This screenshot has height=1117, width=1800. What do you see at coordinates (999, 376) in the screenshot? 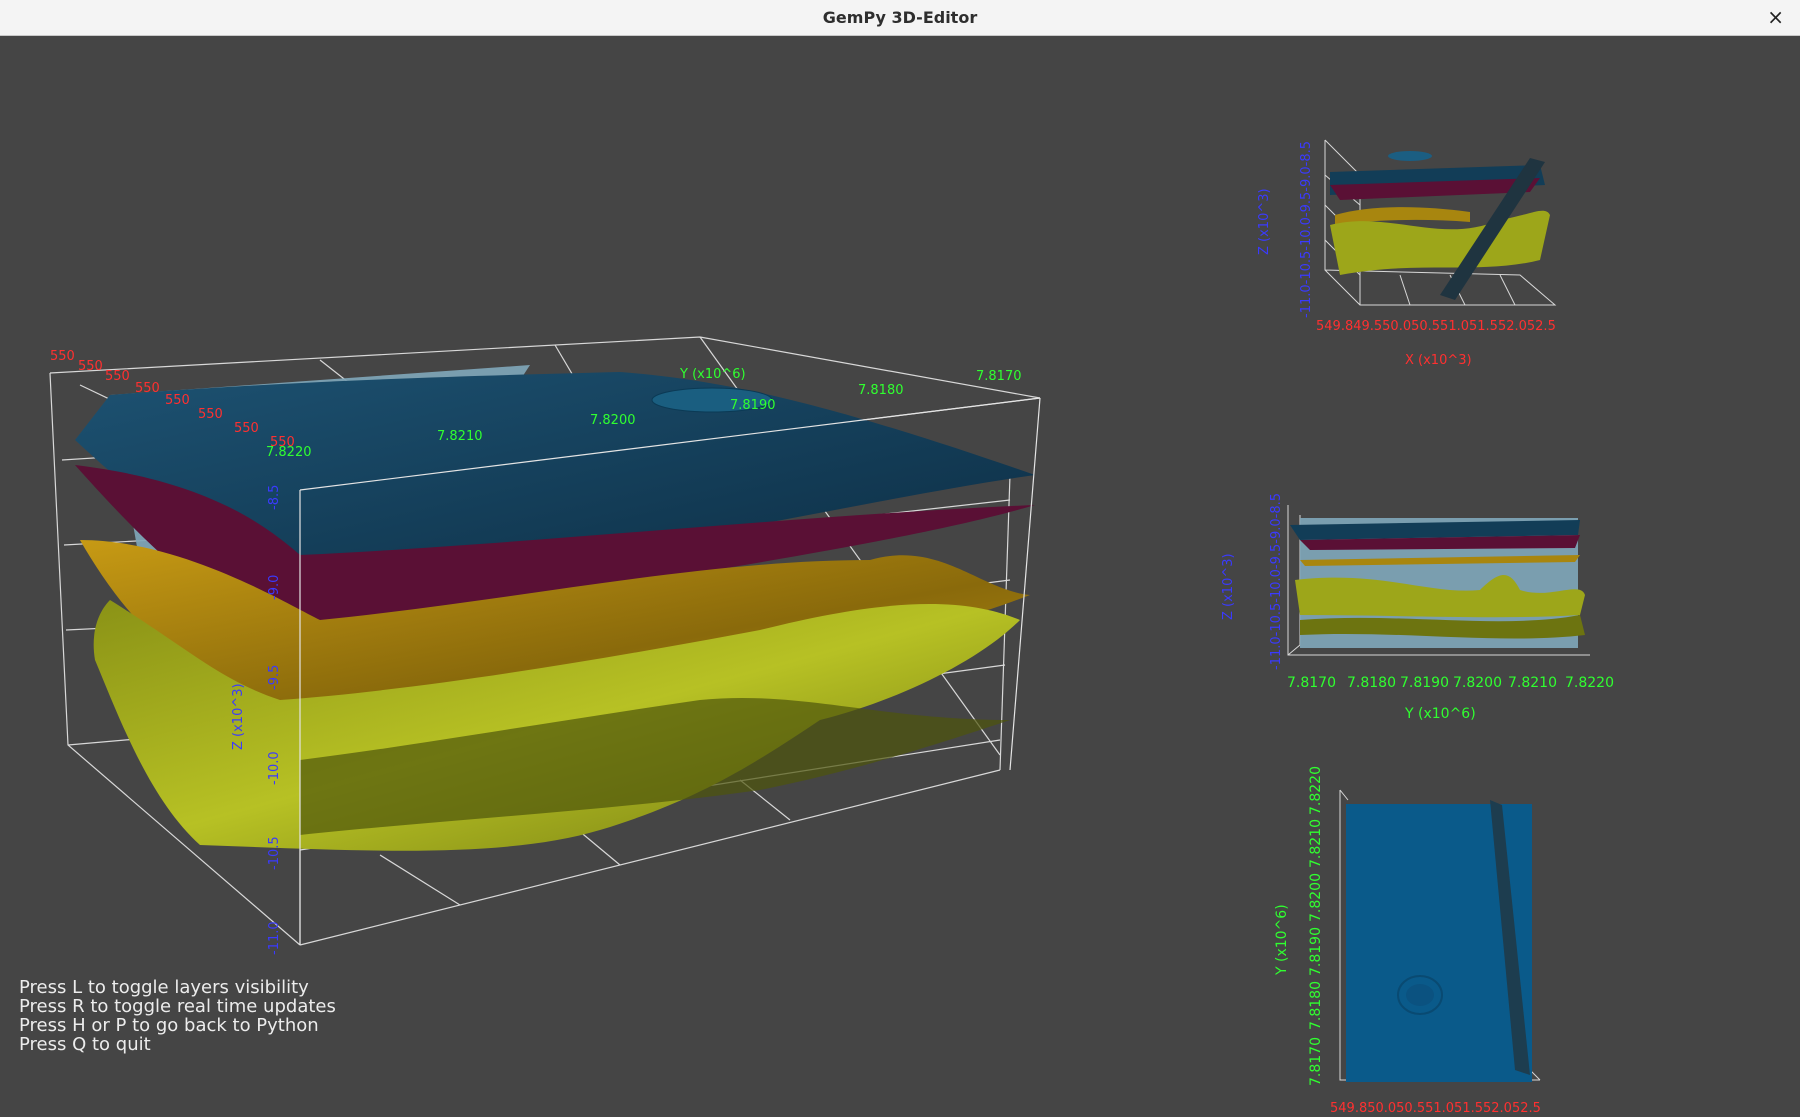
I see `main-y-tick: 7.8170` at bounding box center [999, 376].